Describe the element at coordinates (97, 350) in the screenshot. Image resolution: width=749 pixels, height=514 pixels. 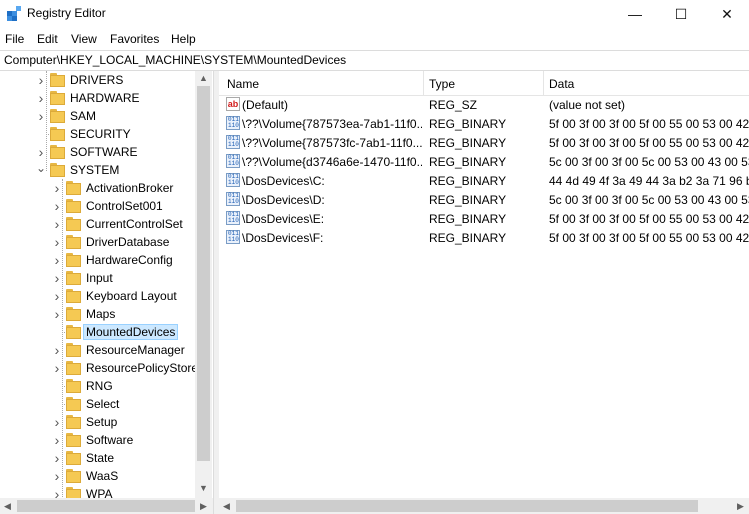
I see `tree-item: › ResourceManager` at that location.